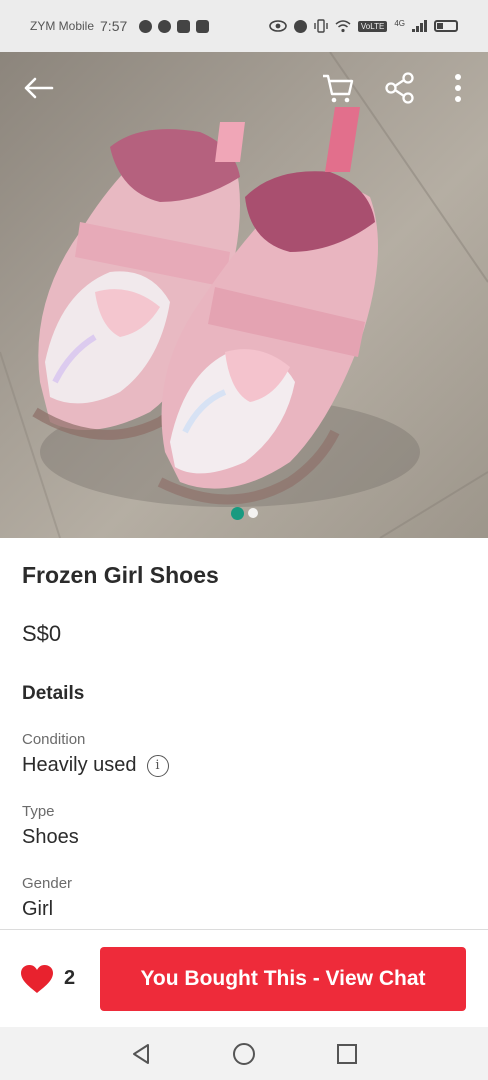 The width and height of the screenshot is (488, 1080). I want to click on square-recents-icon, so click(346, 1053).